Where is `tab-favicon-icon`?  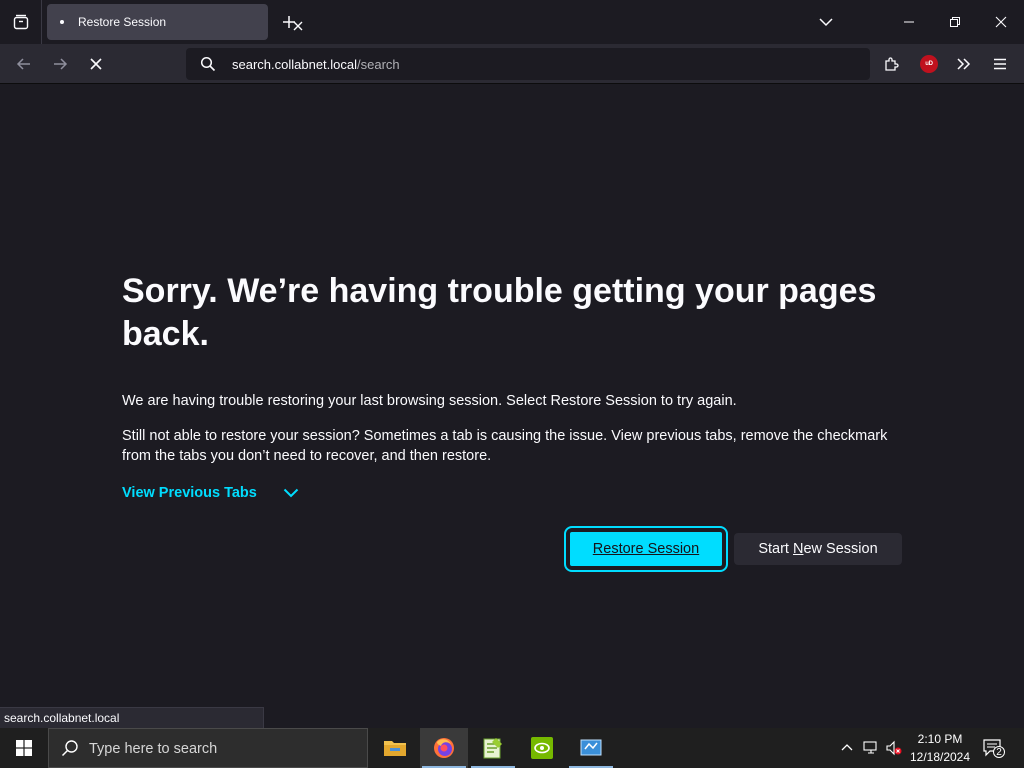 tab-favicon-icon is located at coordinates (62, 22).